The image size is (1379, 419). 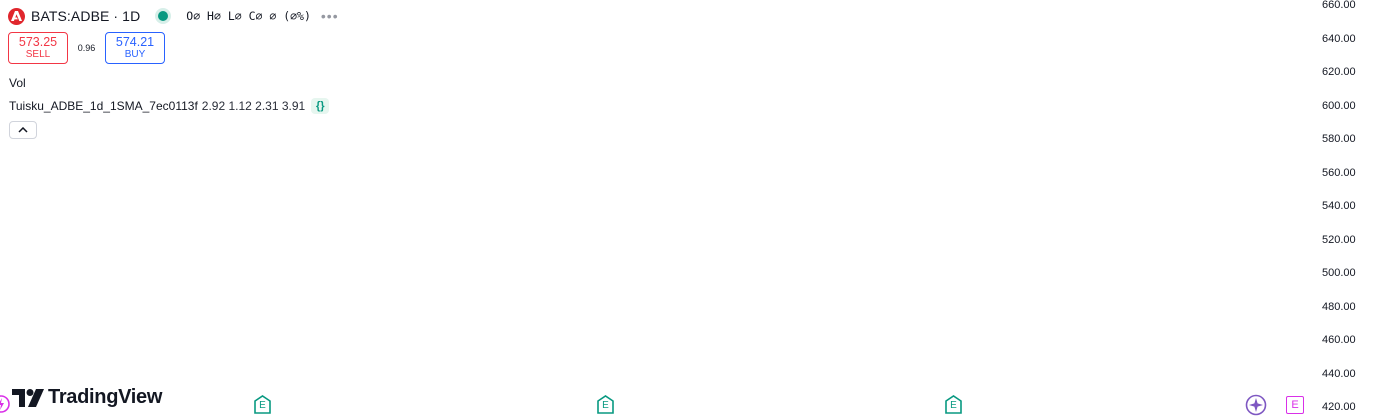 I want to click on price-tick-label: 560.00, so click(x=1339, y=172).